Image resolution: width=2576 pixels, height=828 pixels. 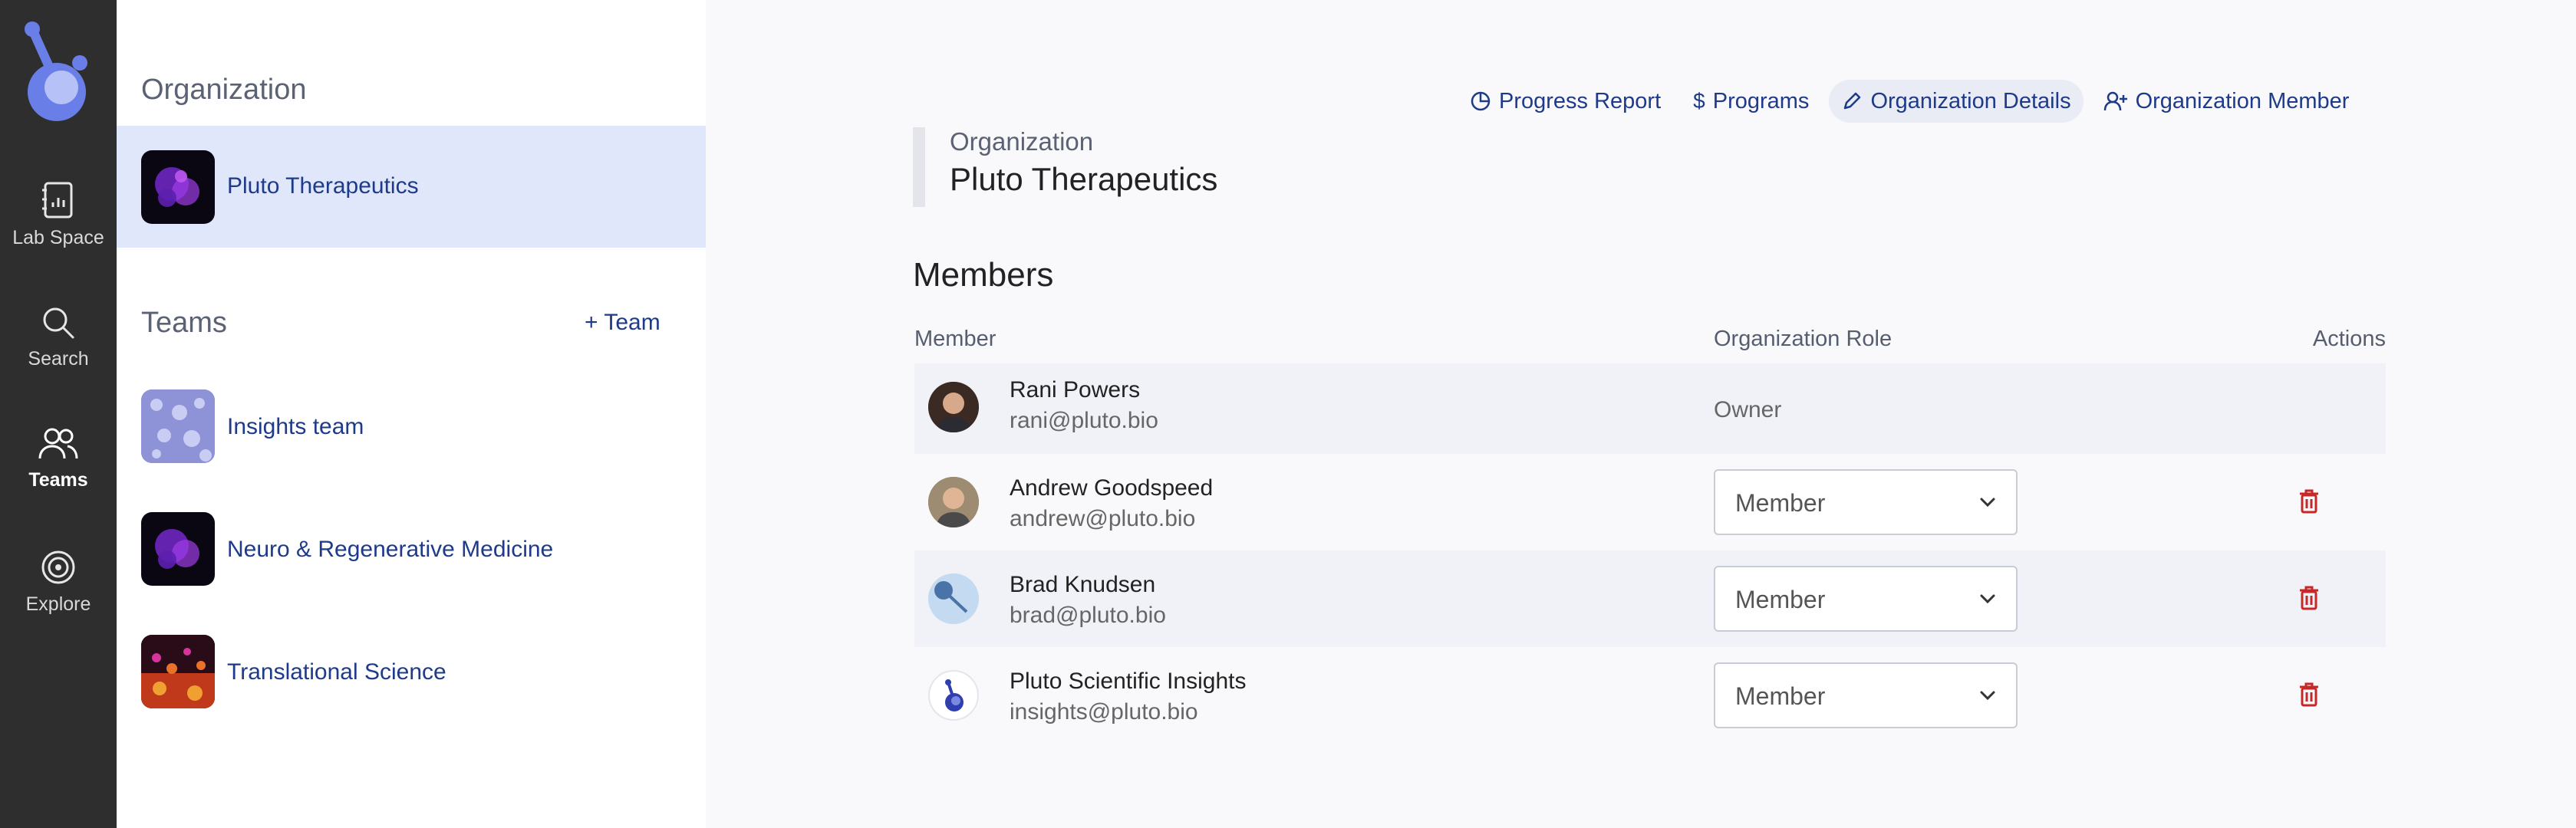 I want to click on plus-icon: +, so click(x=591, y=323).